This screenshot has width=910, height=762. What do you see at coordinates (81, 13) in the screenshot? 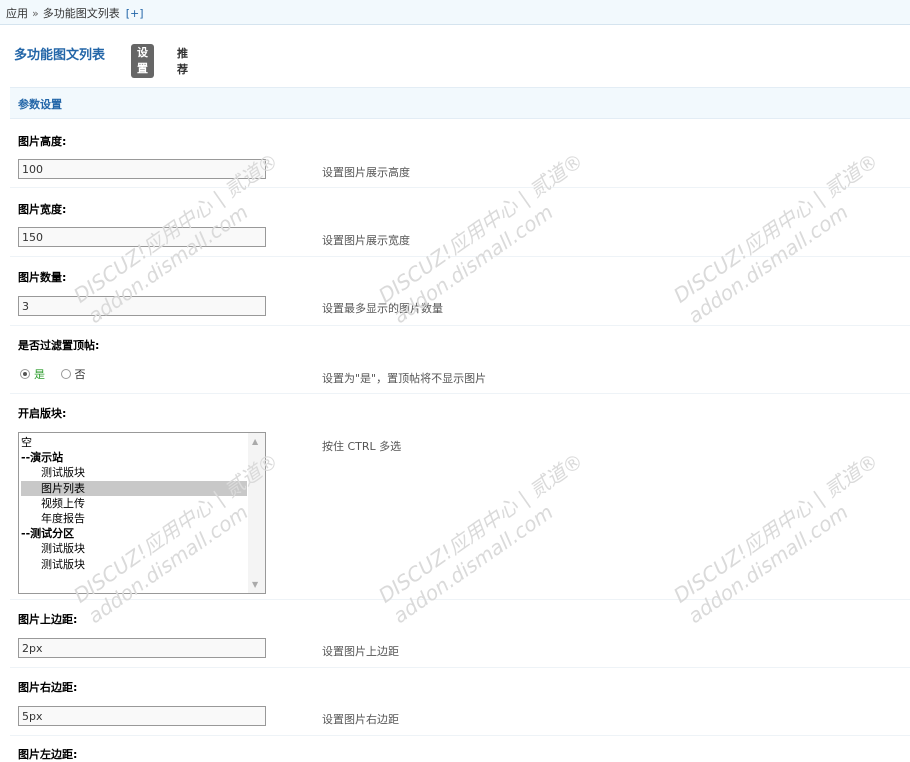
I see `breadcrumb-current: 多功能图文列表` at bounding box center [81, 13].